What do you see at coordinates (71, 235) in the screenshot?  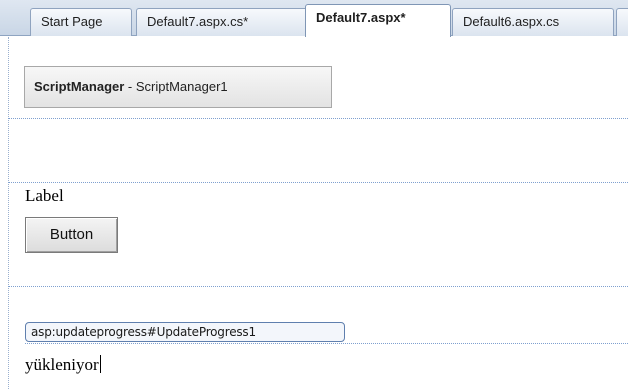 I see `button-control: Button` at bounding box center [71, 235].